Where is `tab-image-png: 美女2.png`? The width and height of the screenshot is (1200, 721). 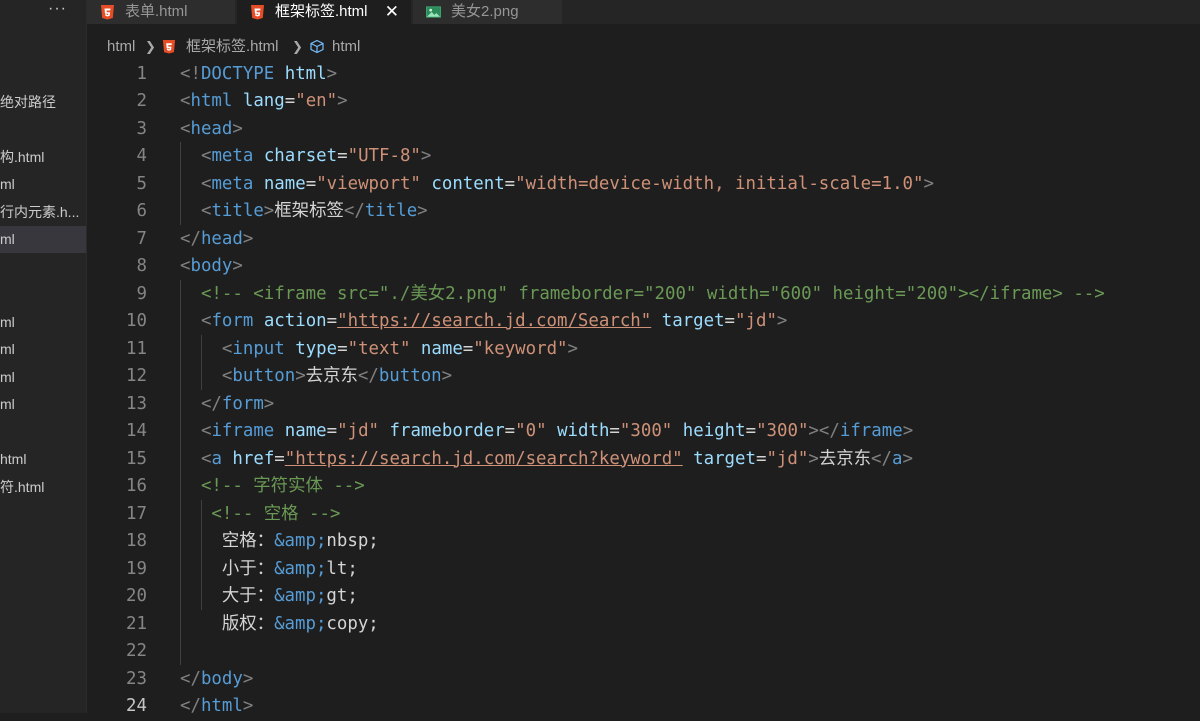 tab-image-png: 美女2.png is located at coordinates (488, 12).